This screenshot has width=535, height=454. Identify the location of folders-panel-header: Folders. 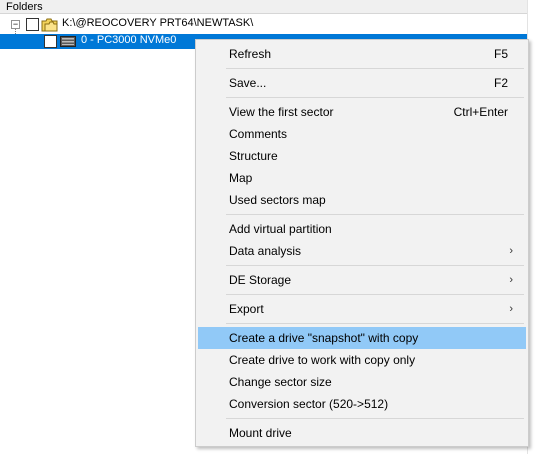
(263, 7).